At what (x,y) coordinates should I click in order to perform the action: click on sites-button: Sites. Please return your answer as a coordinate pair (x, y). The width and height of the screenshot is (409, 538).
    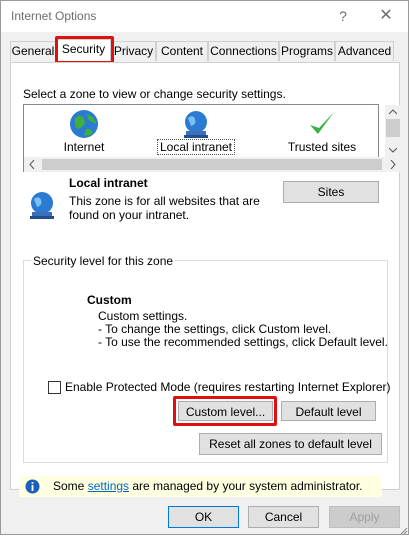
    Looking at the image, I should click on (331, 192).